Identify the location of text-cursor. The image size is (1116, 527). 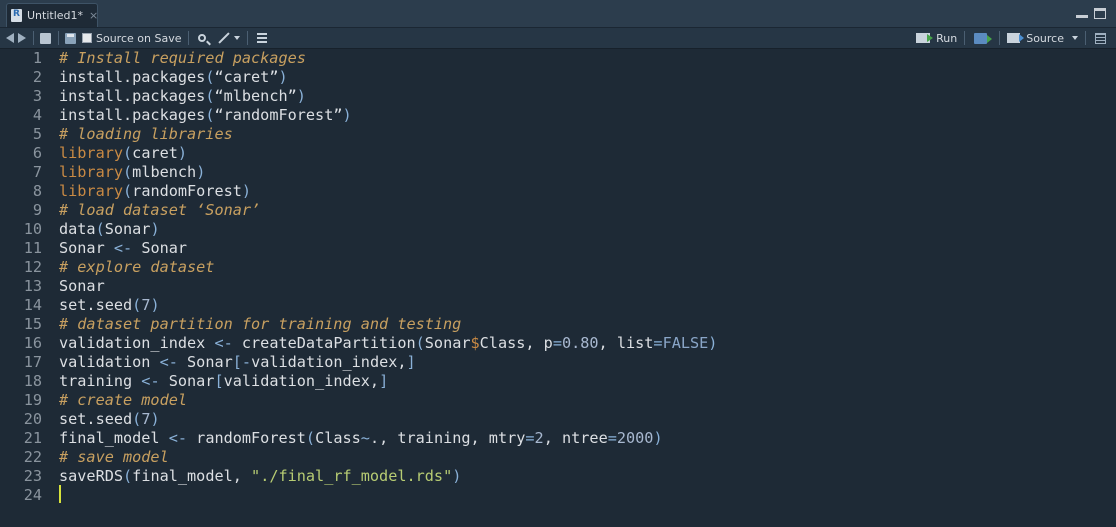
(60, 494).